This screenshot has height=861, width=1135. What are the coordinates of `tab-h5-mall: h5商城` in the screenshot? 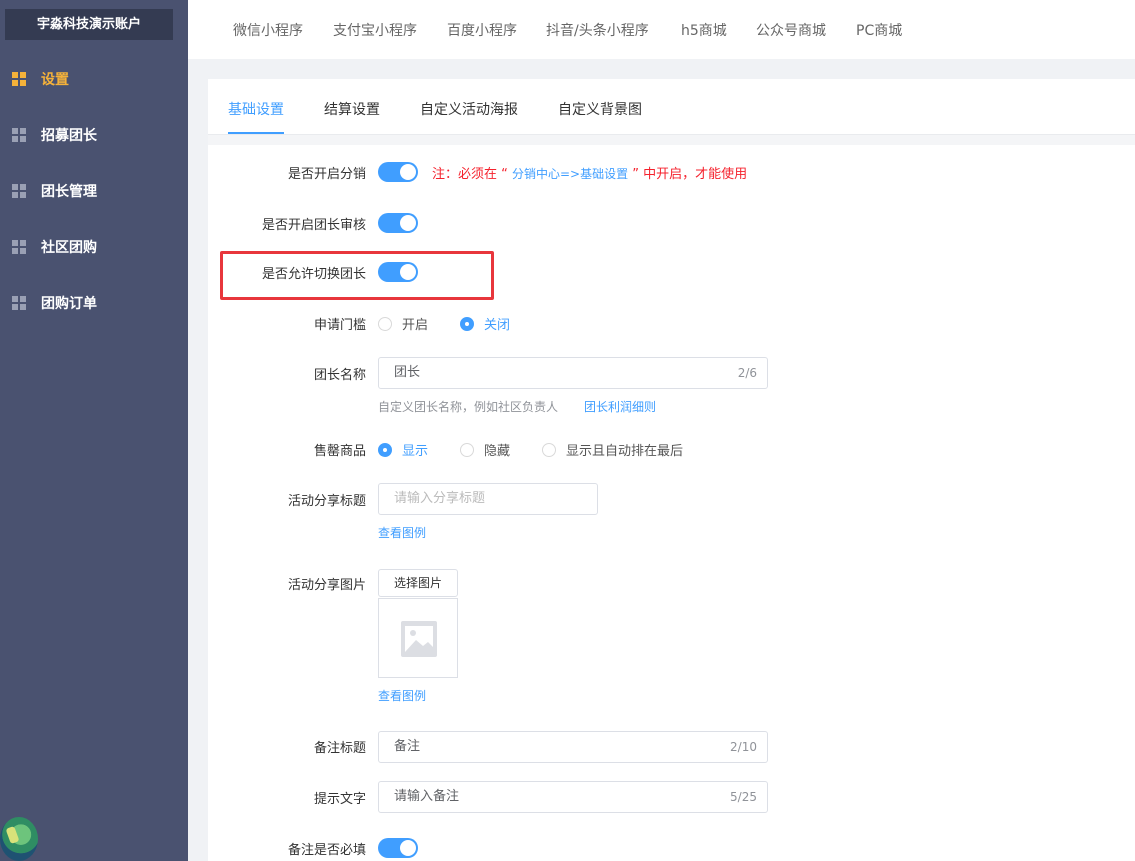 It's located at (704, 30).